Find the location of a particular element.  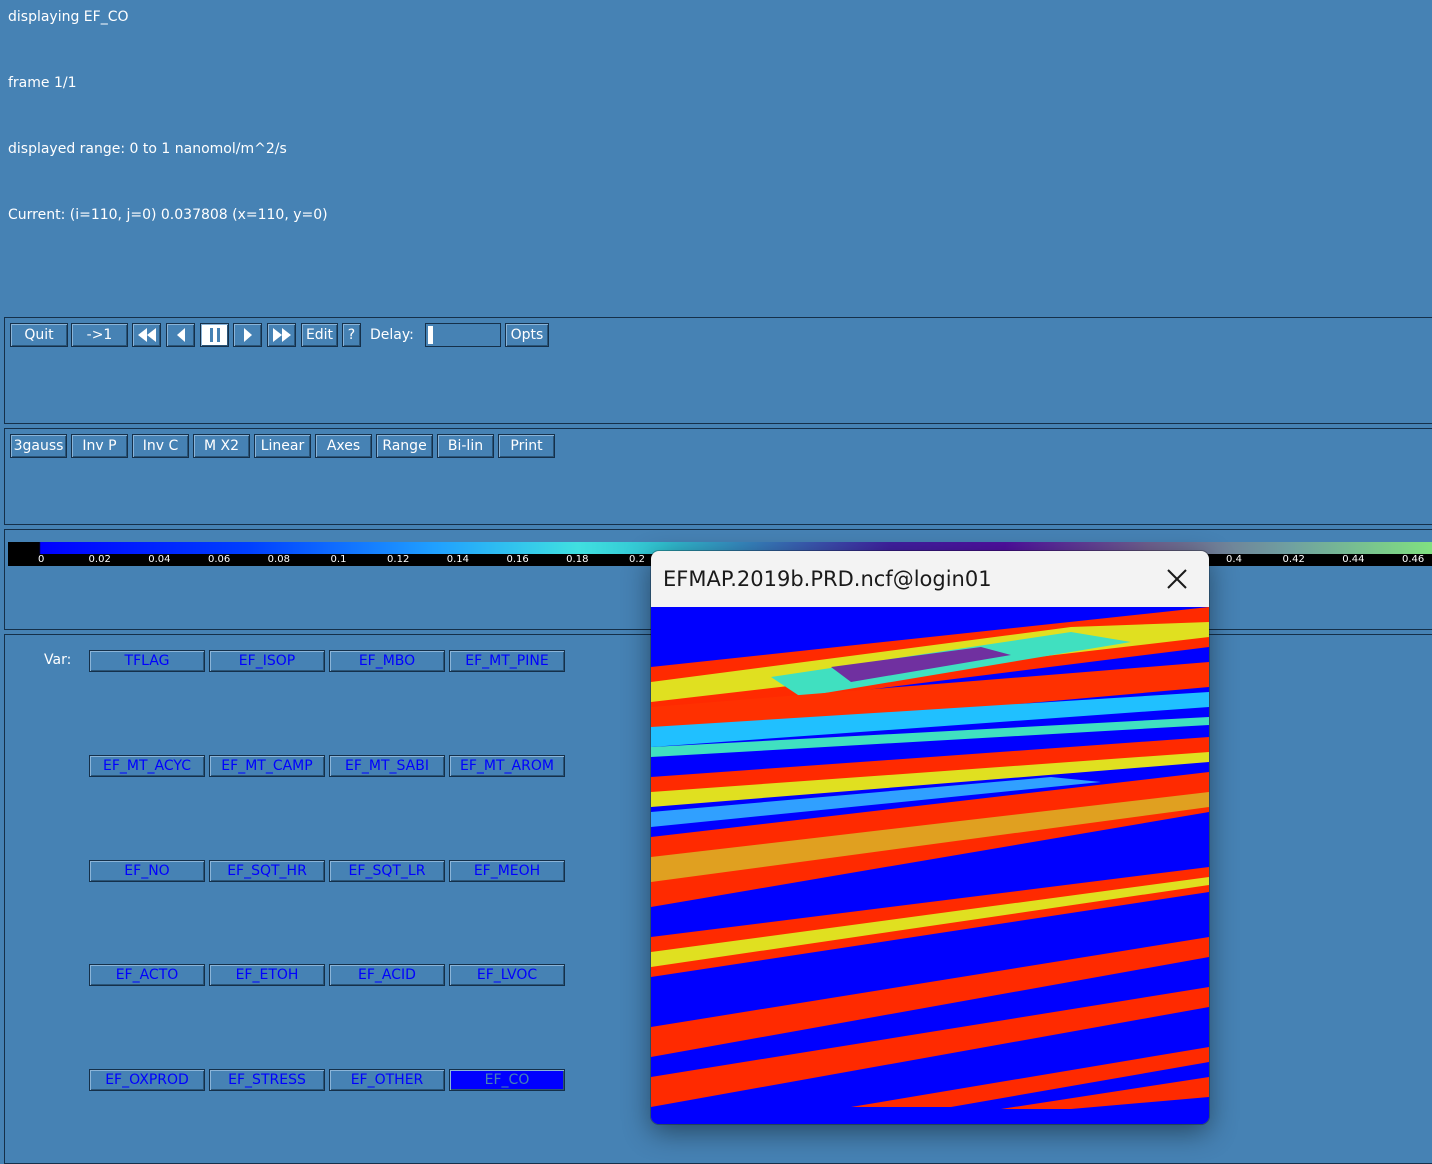

colorbar-tick-label: 0.12 is located at coordinates (398, 559).